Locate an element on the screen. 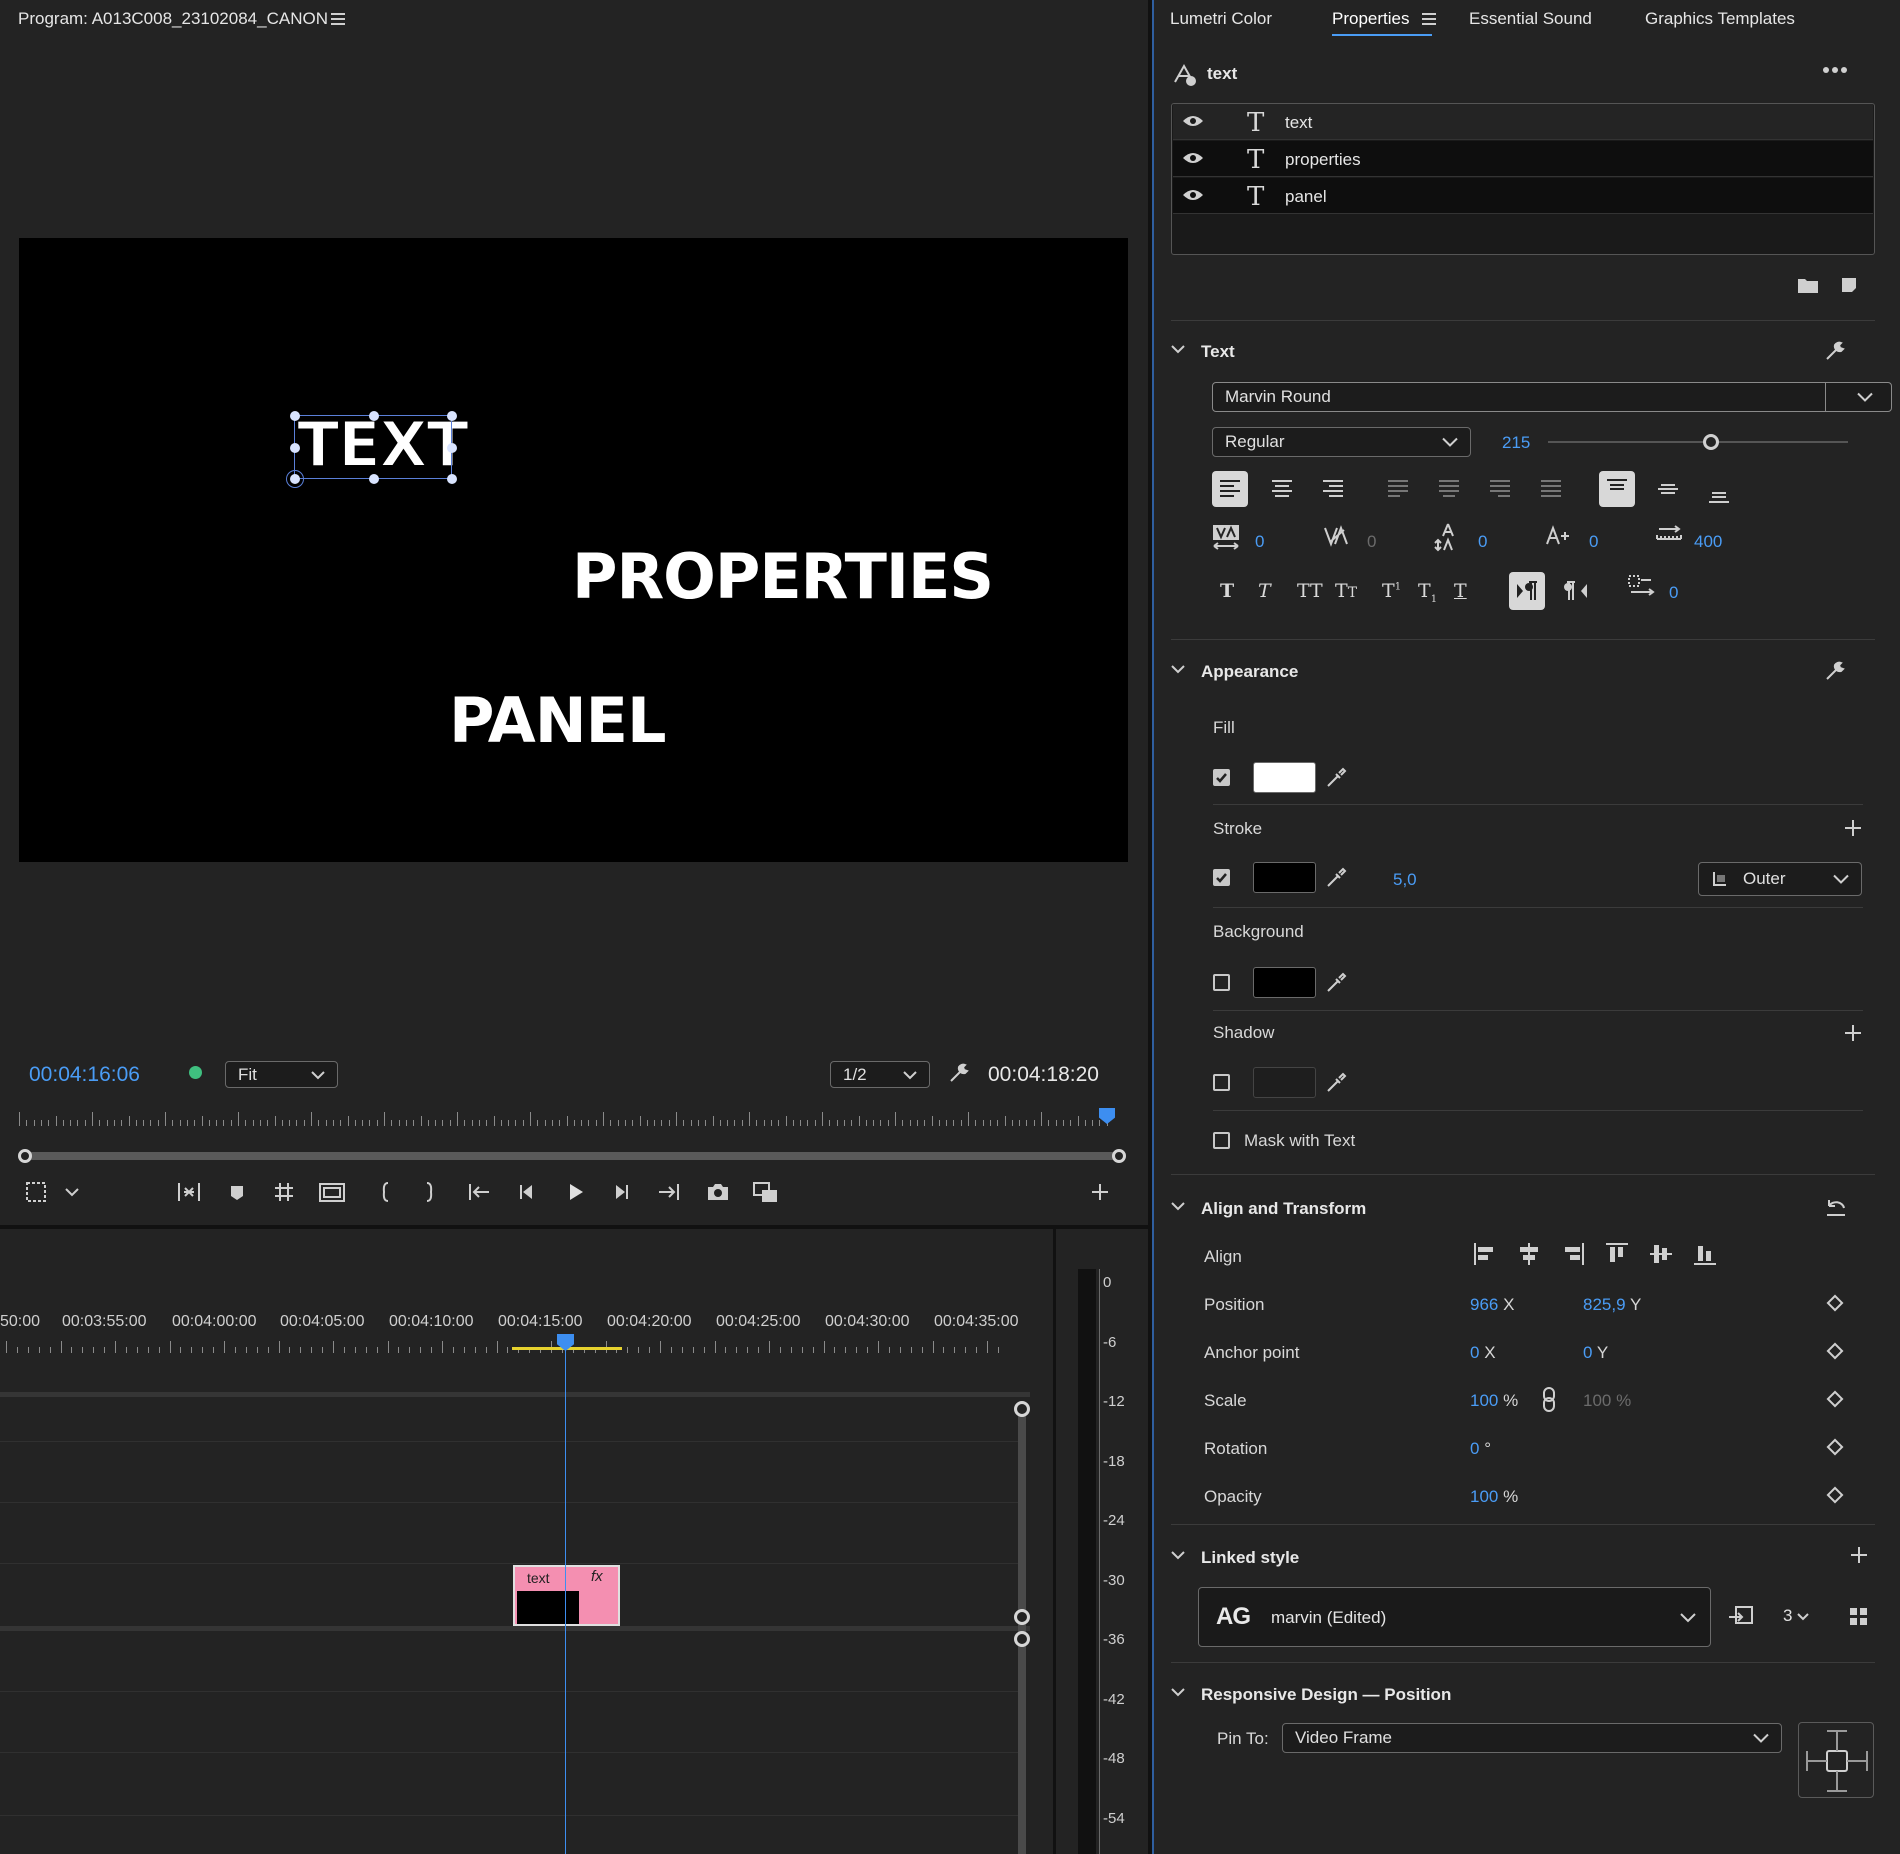 Image resolution: width=1900 pixels, height=1854 pixels. canvas-text-panel: PANEL is located at coordinates (557, 720).